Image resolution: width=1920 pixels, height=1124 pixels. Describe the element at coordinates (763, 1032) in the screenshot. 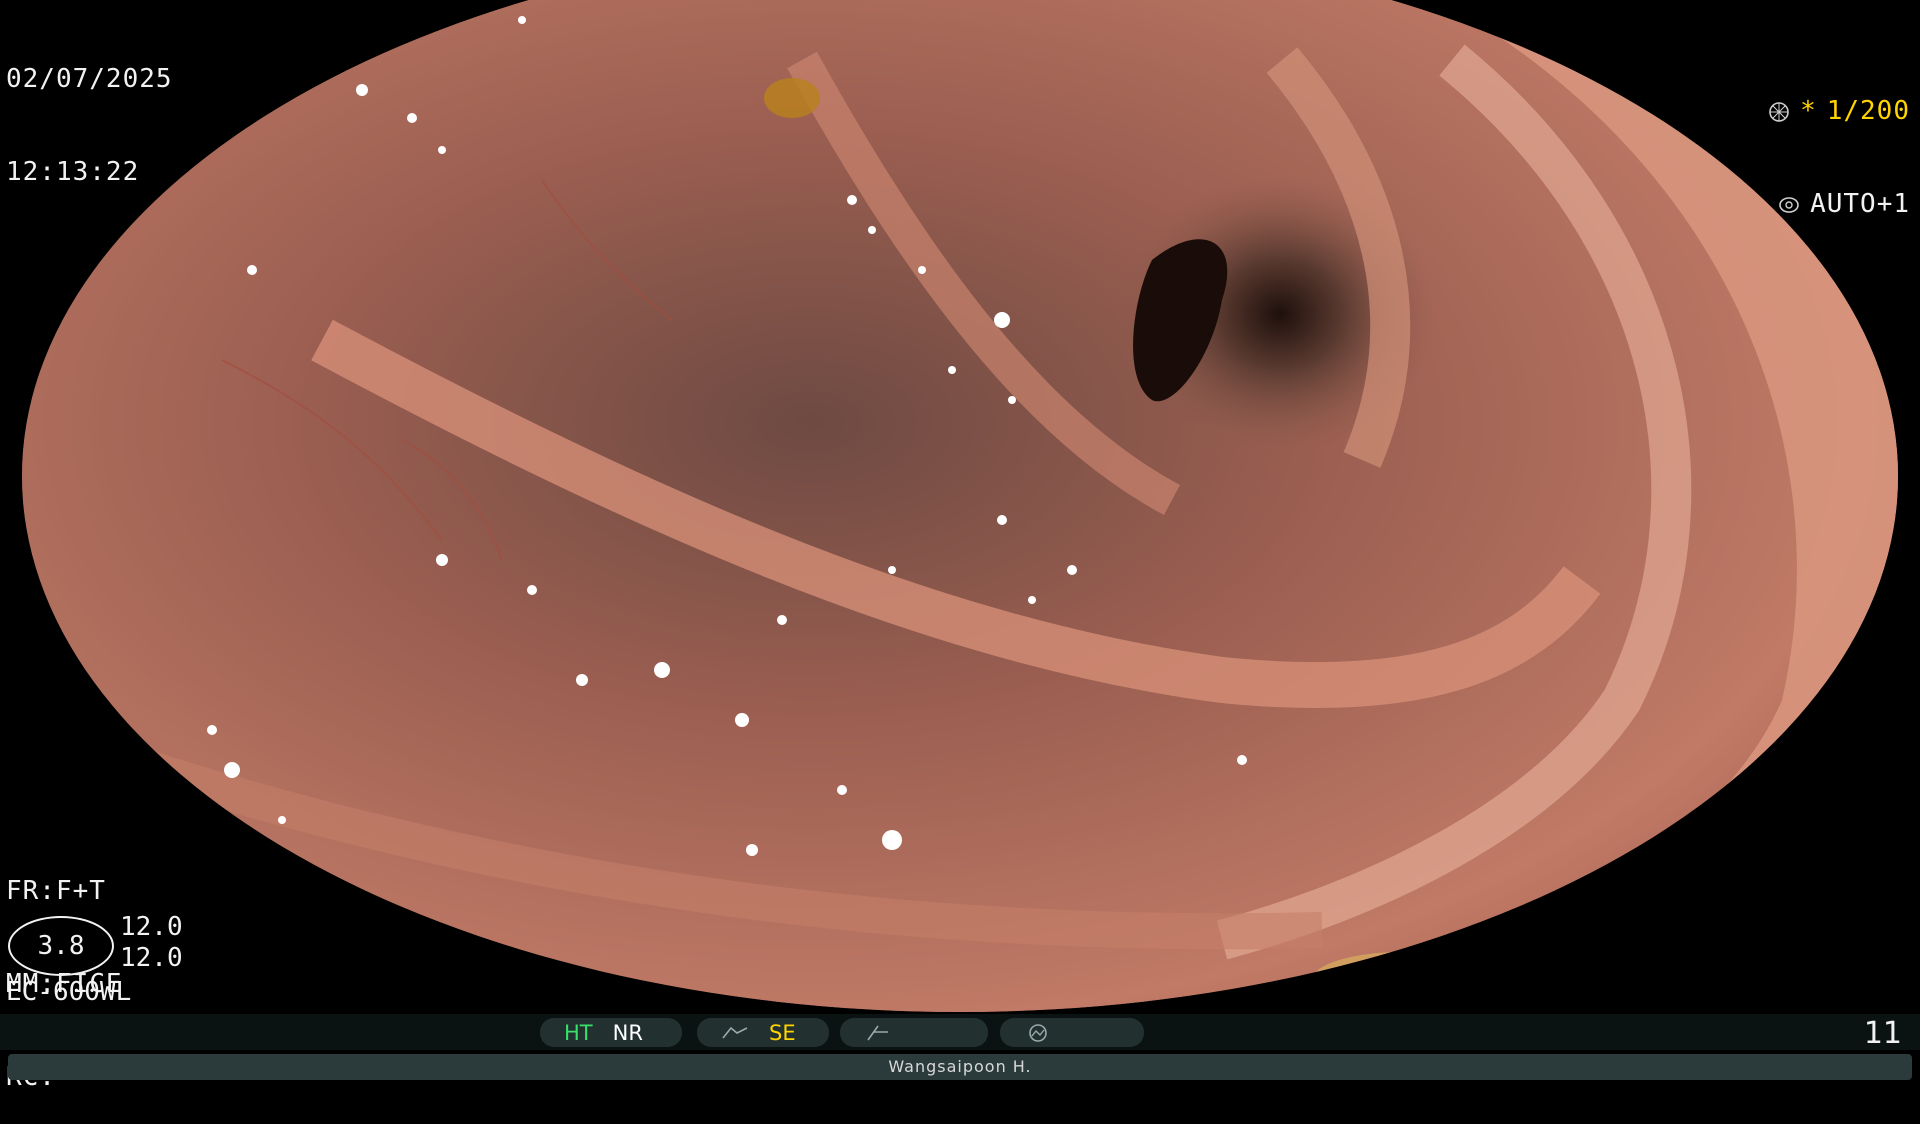

I see `se-indicator: SE` at that location.